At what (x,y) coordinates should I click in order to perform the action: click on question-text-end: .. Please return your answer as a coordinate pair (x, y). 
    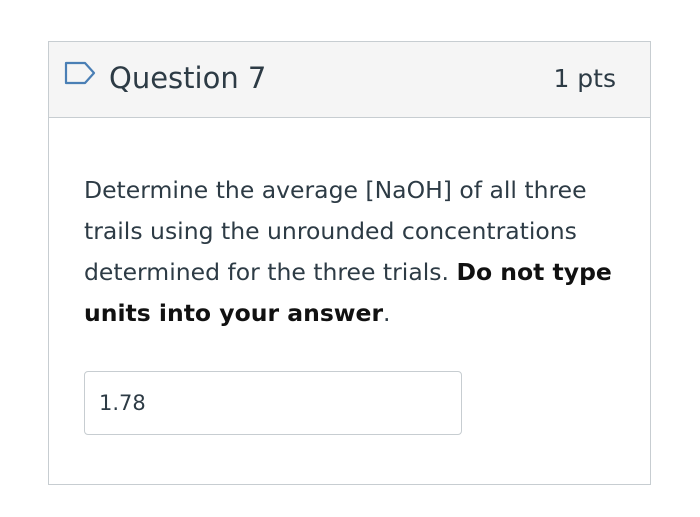
    Looking at the image, I should click on (387, 313).